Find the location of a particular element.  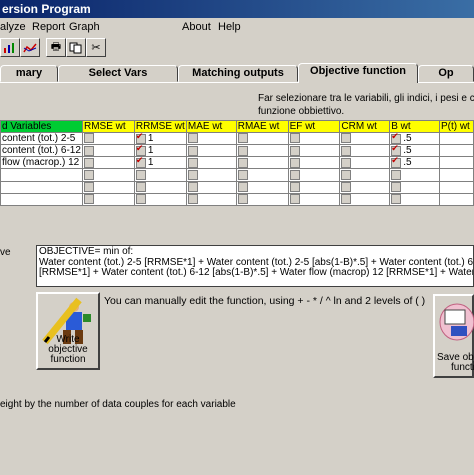

save-objective-button: Save obj functi is located at coordinates (453, 336).